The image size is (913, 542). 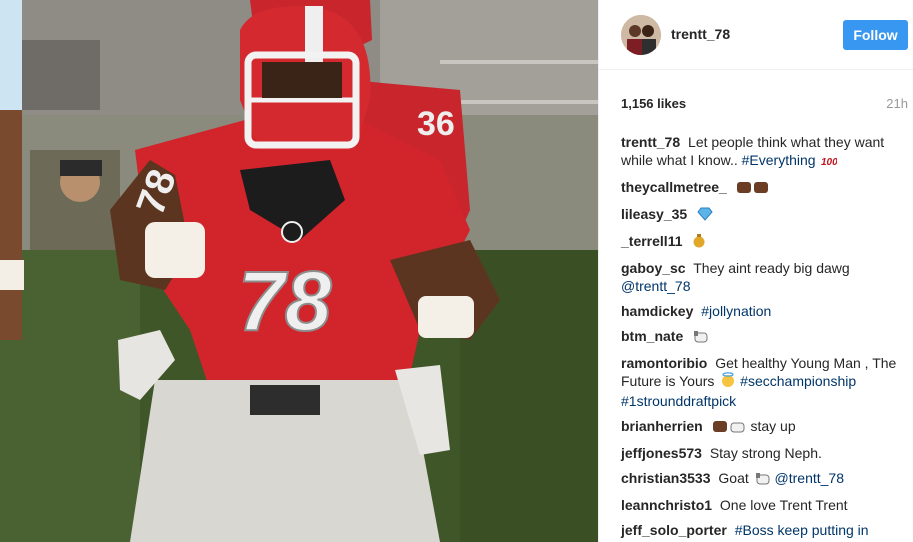 What do you see at coordinates (897, 103) in the screenshot?
I see `post-time: 21h` at bounding box center [897, 103].